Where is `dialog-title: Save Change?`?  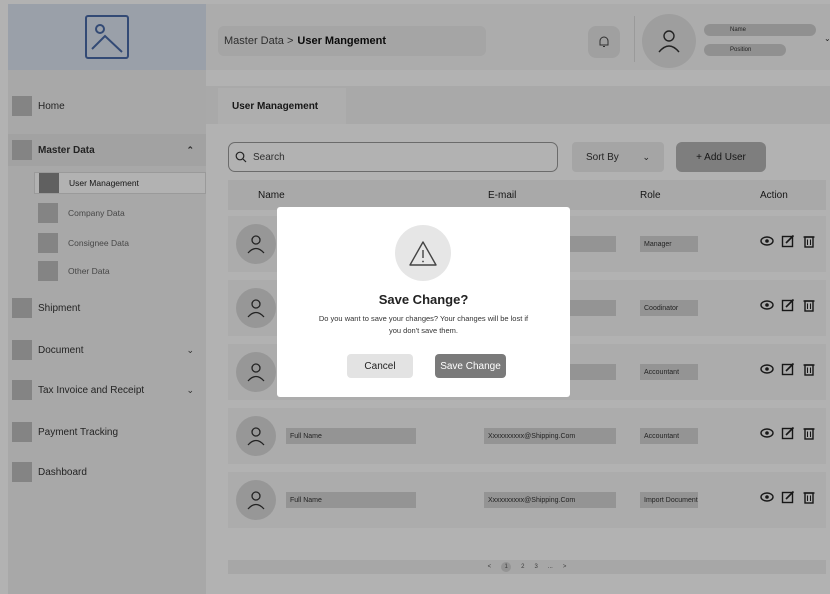
dialog-title: Save Change? is located at coordinates (423, 299).